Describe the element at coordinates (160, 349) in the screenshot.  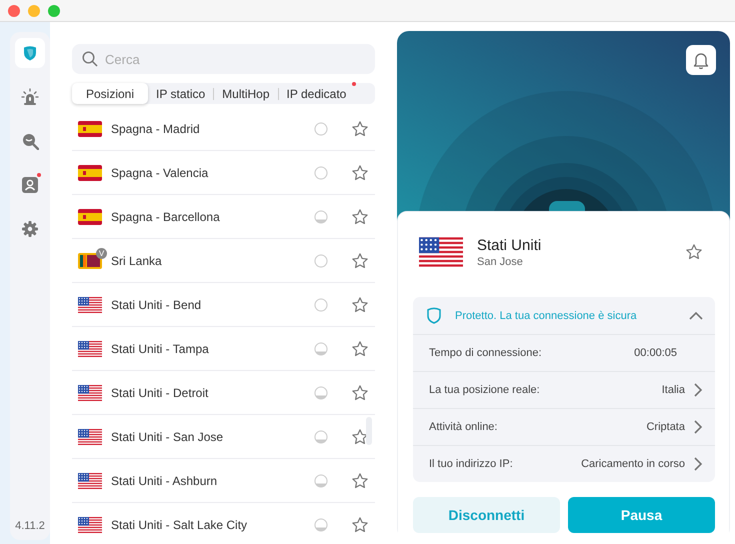
I see `location-name: Stati Uniti - Tampa` at that location.